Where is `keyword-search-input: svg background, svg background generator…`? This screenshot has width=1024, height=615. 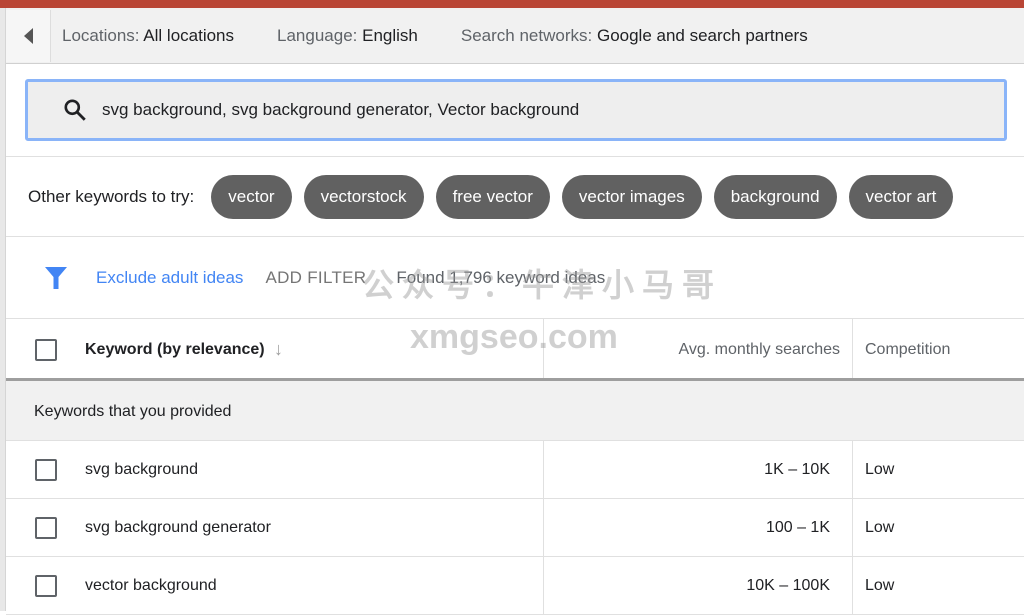
keyword-search-input: svg background, svg background generator… is located at coordinates (516, 110).